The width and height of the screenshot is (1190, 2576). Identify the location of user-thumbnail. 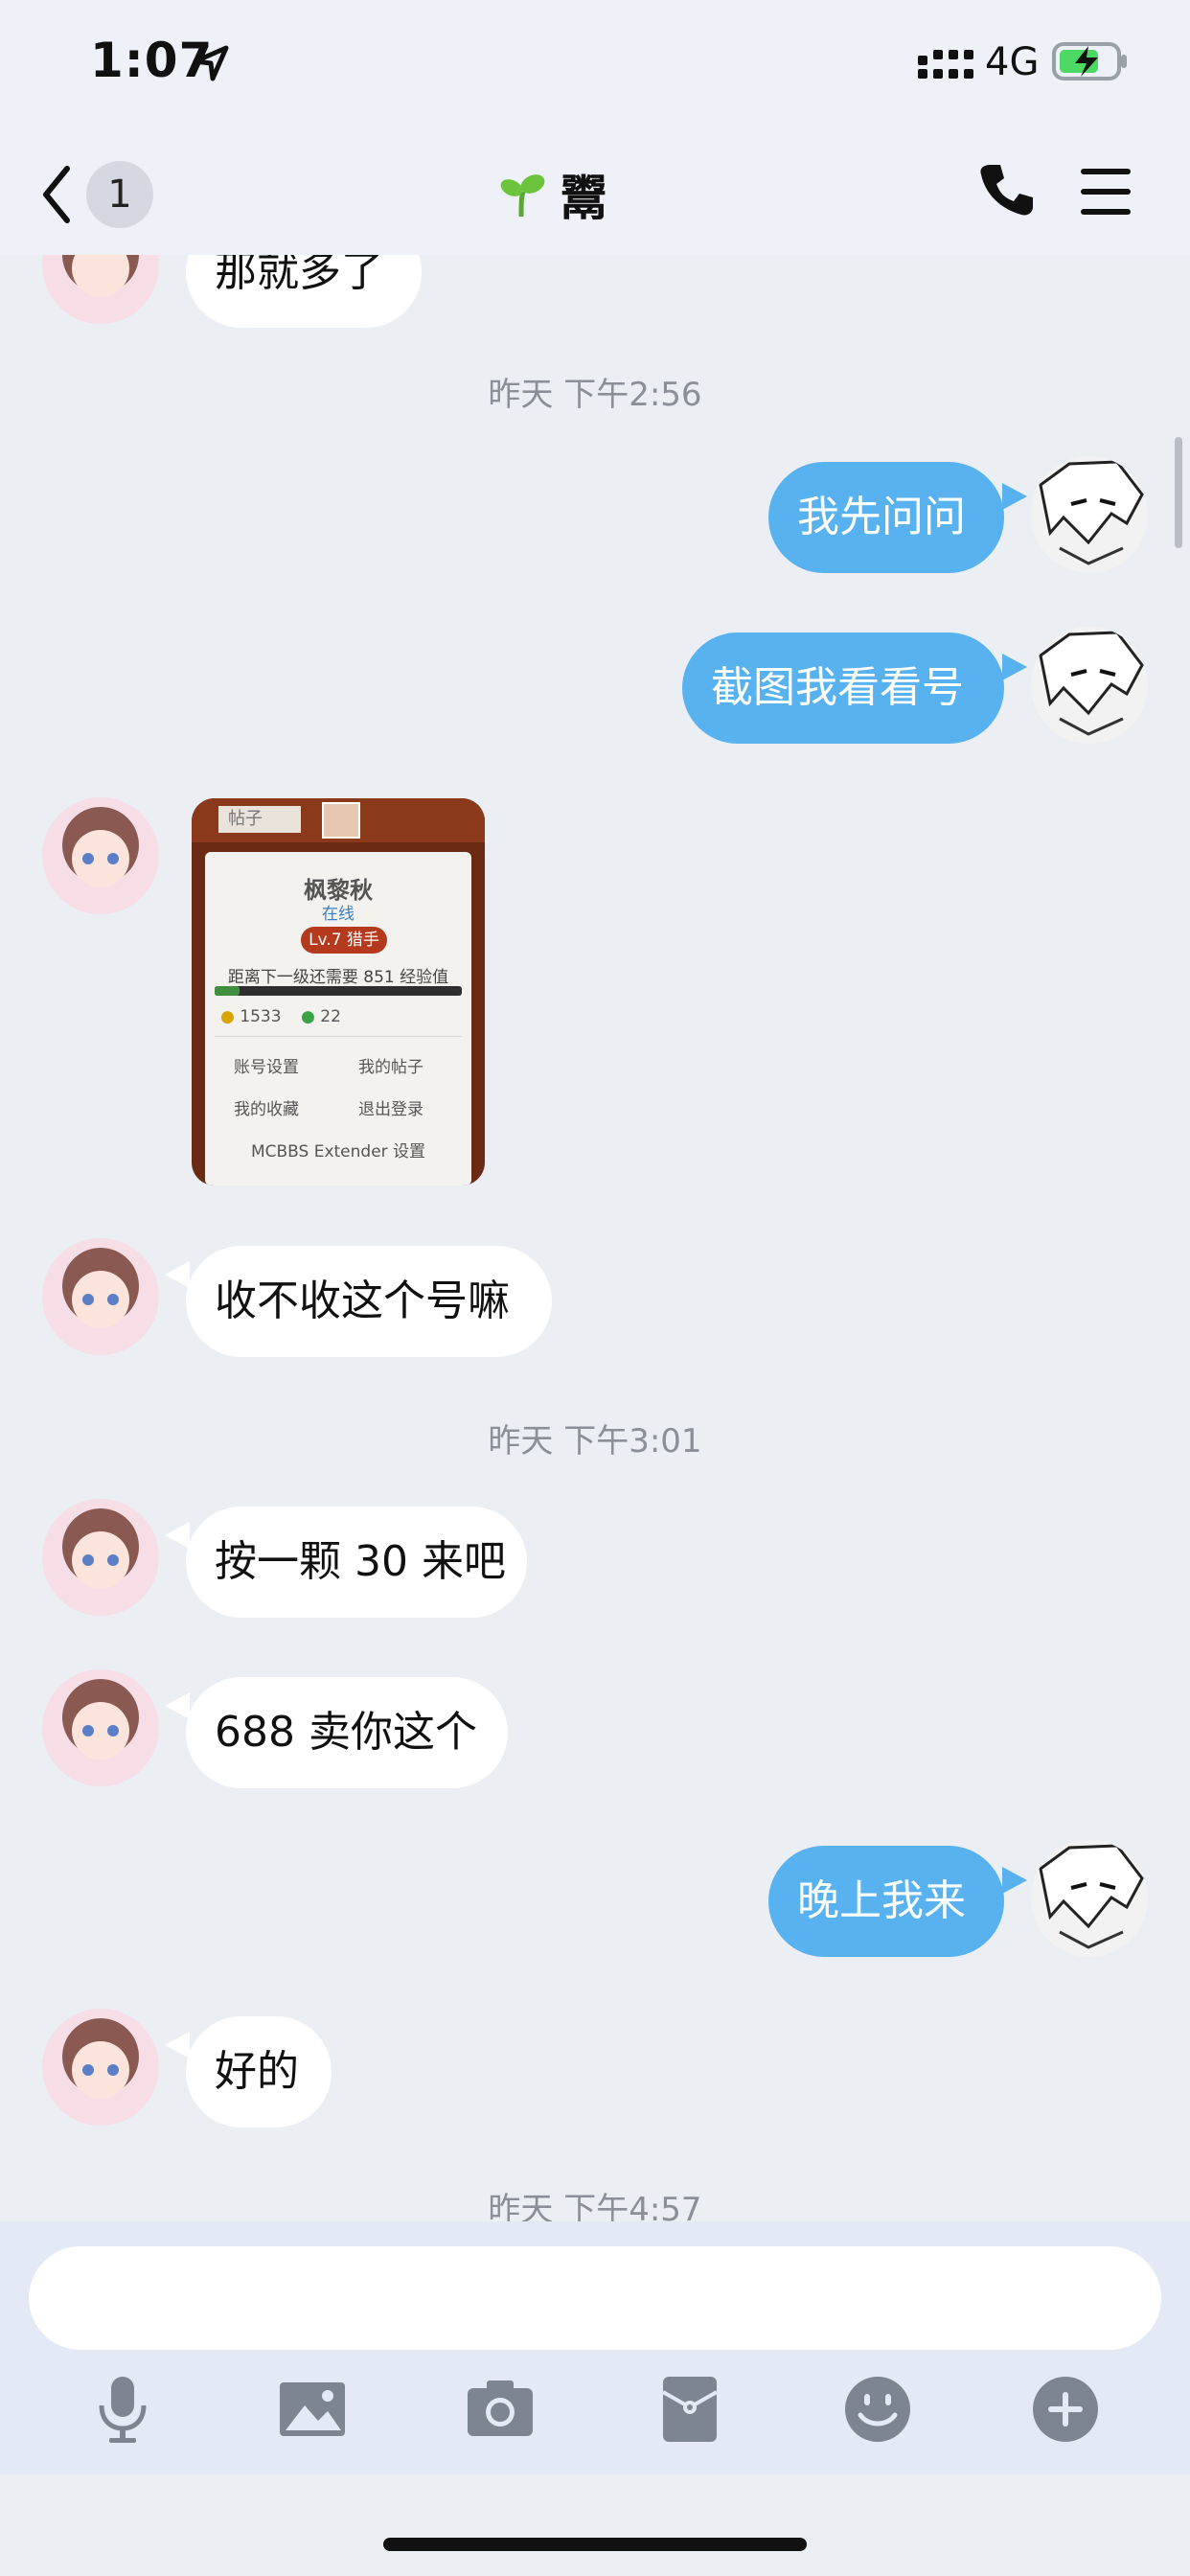
(341, 820).